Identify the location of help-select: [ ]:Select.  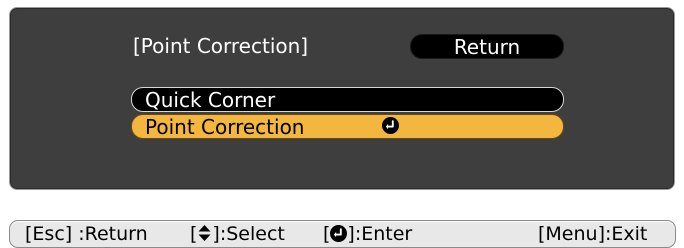
(237, 234).